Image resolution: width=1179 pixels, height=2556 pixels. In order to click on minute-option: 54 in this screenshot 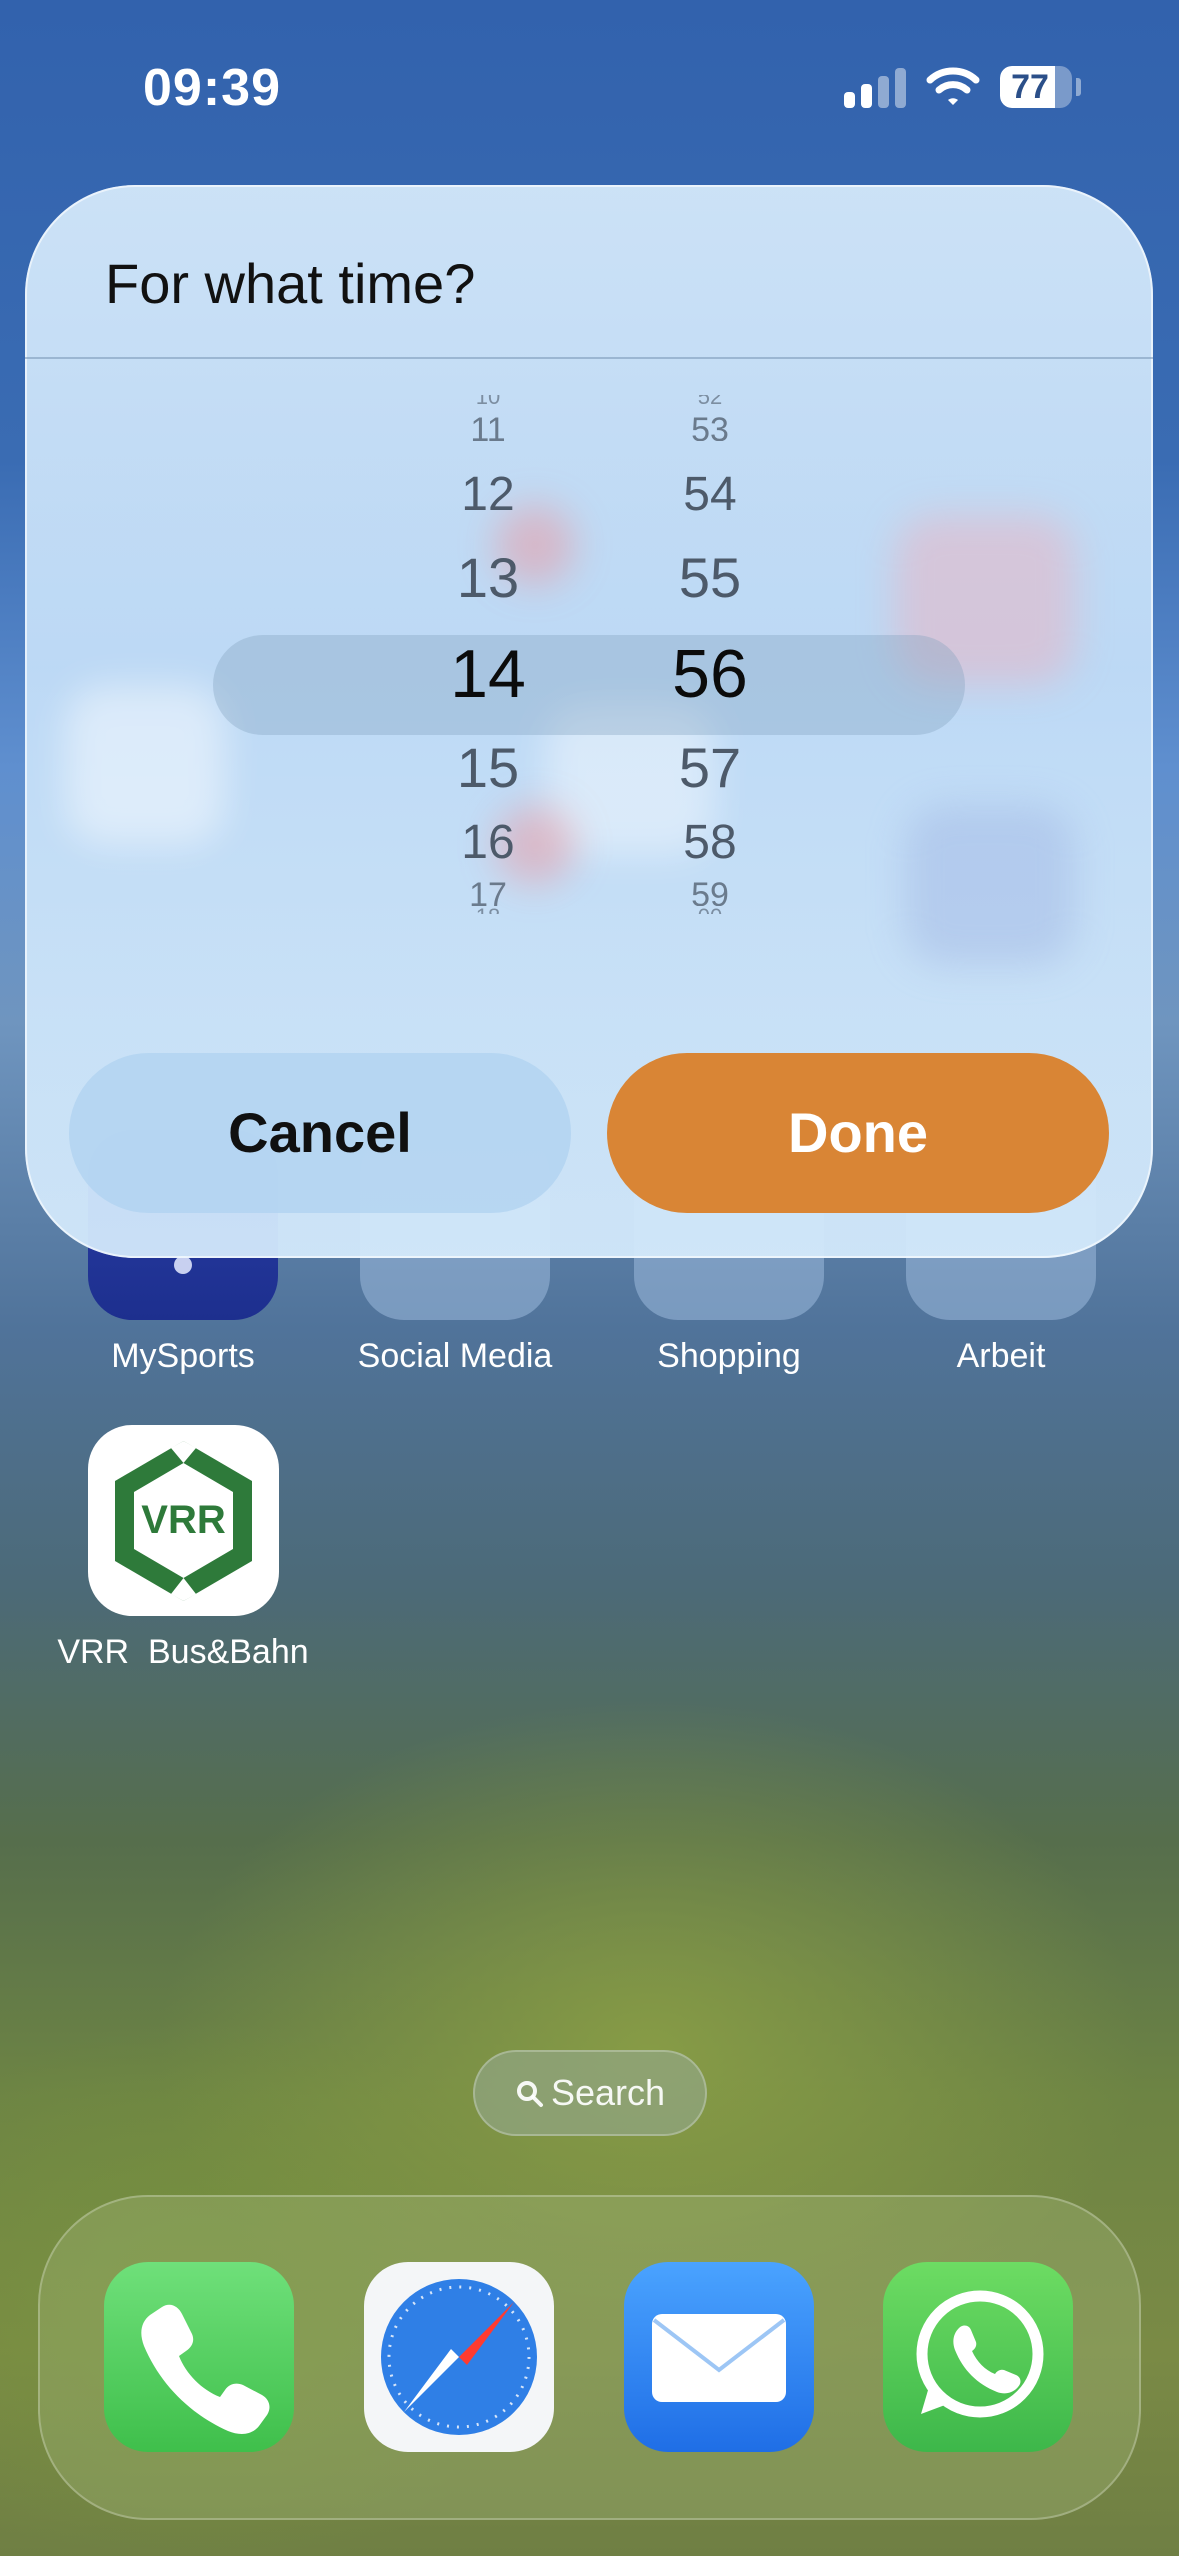, I will do `click(710, 494)`.